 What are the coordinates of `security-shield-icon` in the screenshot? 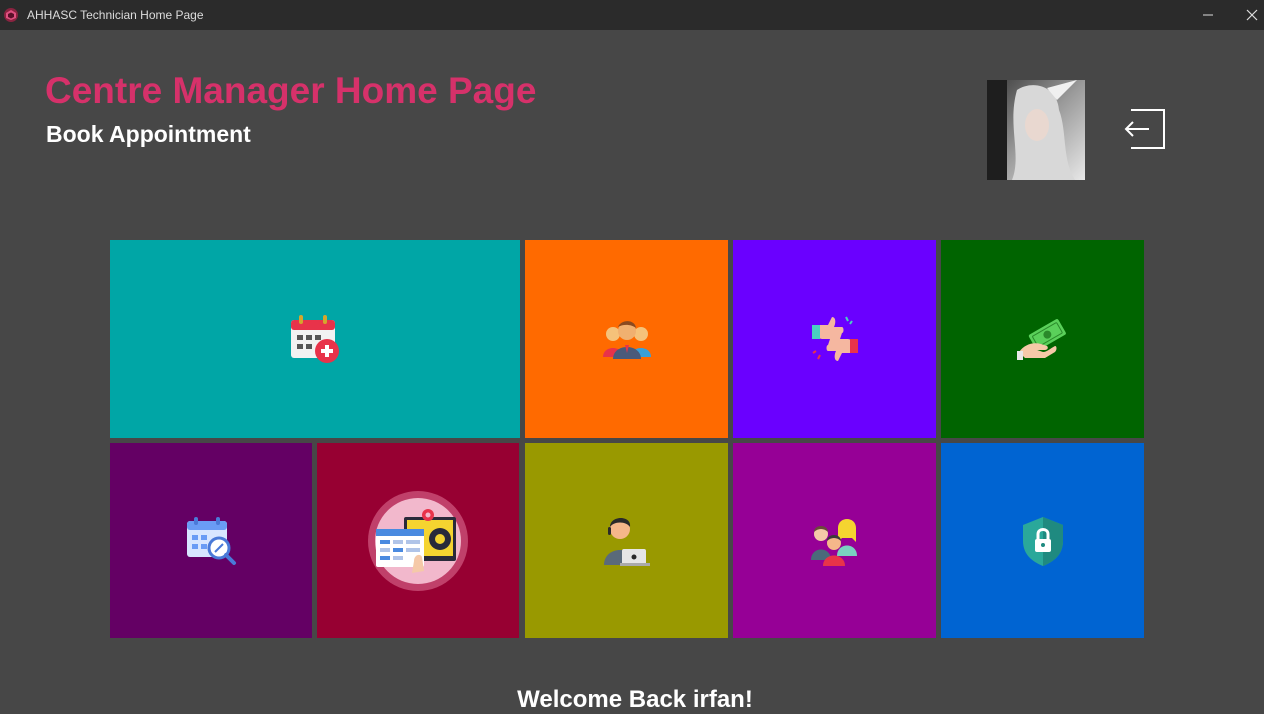 It's located at (1042, 541).